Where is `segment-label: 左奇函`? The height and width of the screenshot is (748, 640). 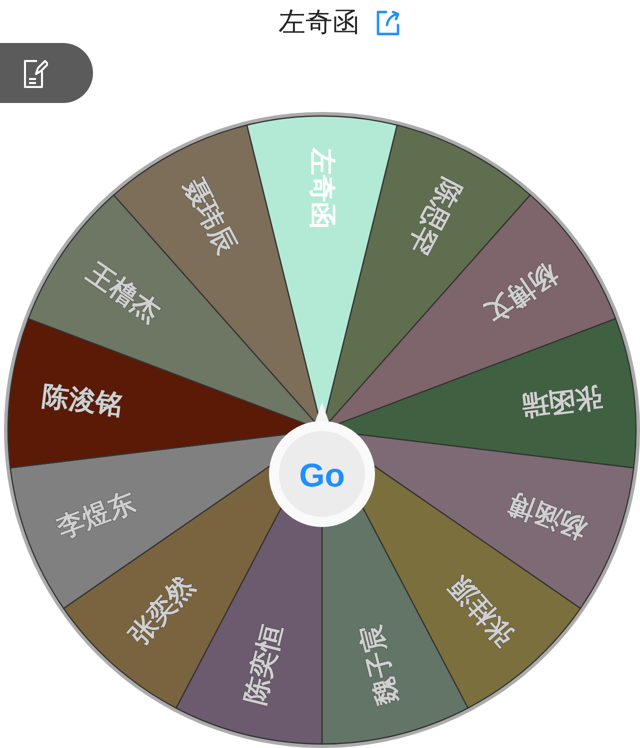
segment-label: 左奇函 is located at coordinates (322, 188).